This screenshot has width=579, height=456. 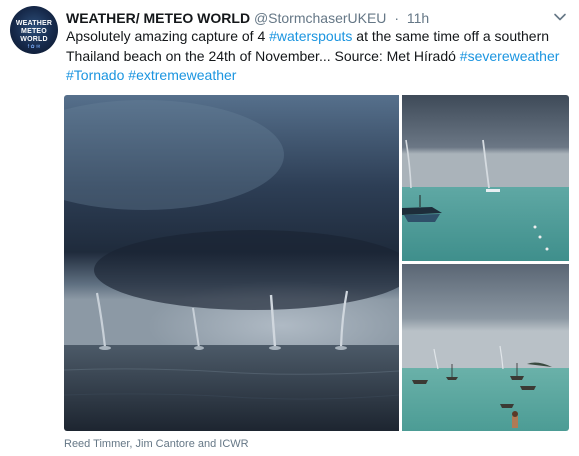 What do you see at coordinates (310, 36) in the screenshot?
I see `hashtag-waterspouts: #waterspouts` at bounding box center [310, 36].